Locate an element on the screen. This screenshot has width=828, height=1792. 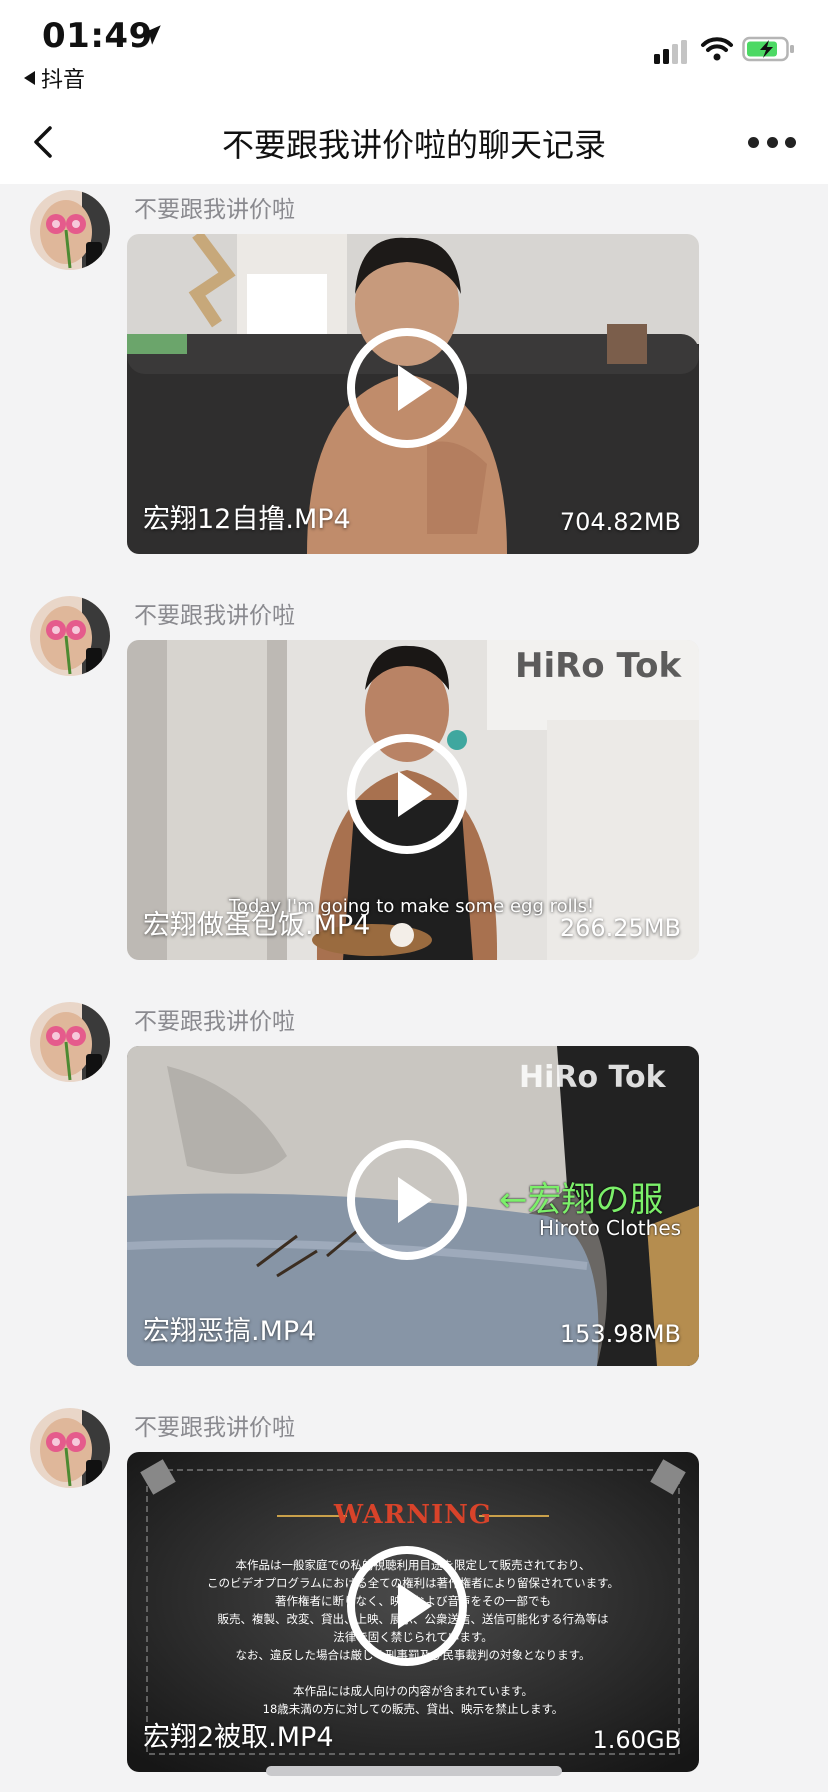
video-file-size: 266.25MB is located at coordinates (620, 928).